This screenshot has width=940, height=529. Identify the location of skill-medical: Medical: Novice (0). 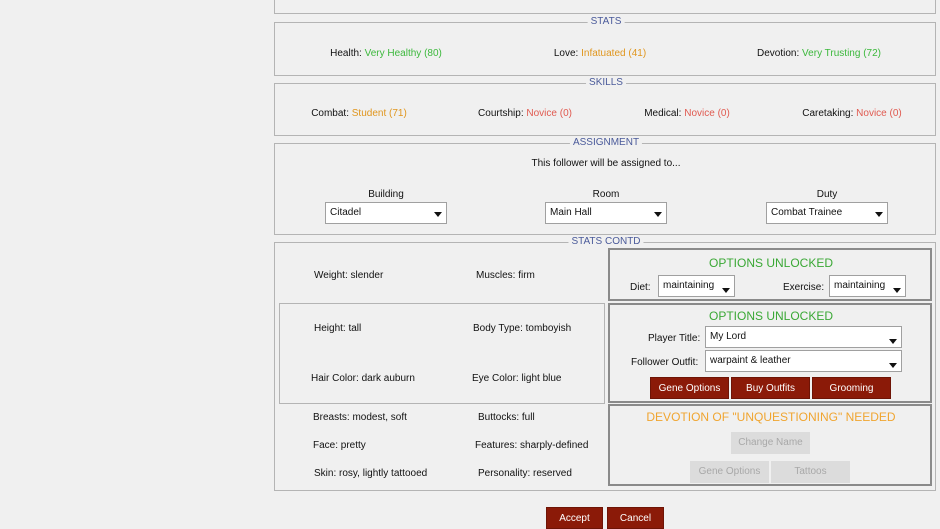
(687, 114).